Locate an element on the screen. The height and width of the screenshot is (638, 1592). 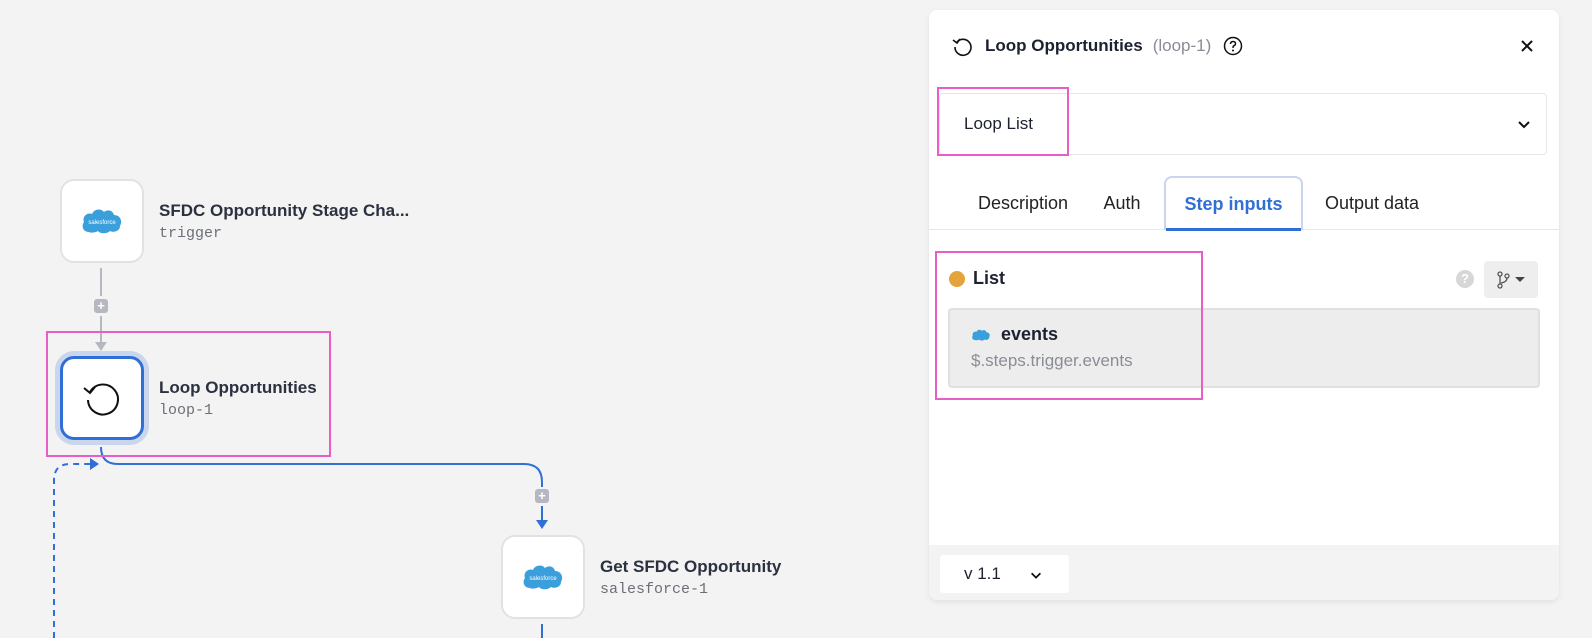
loop-node: Loop Opportunities loop-1 is located at coordinates (188, 398).